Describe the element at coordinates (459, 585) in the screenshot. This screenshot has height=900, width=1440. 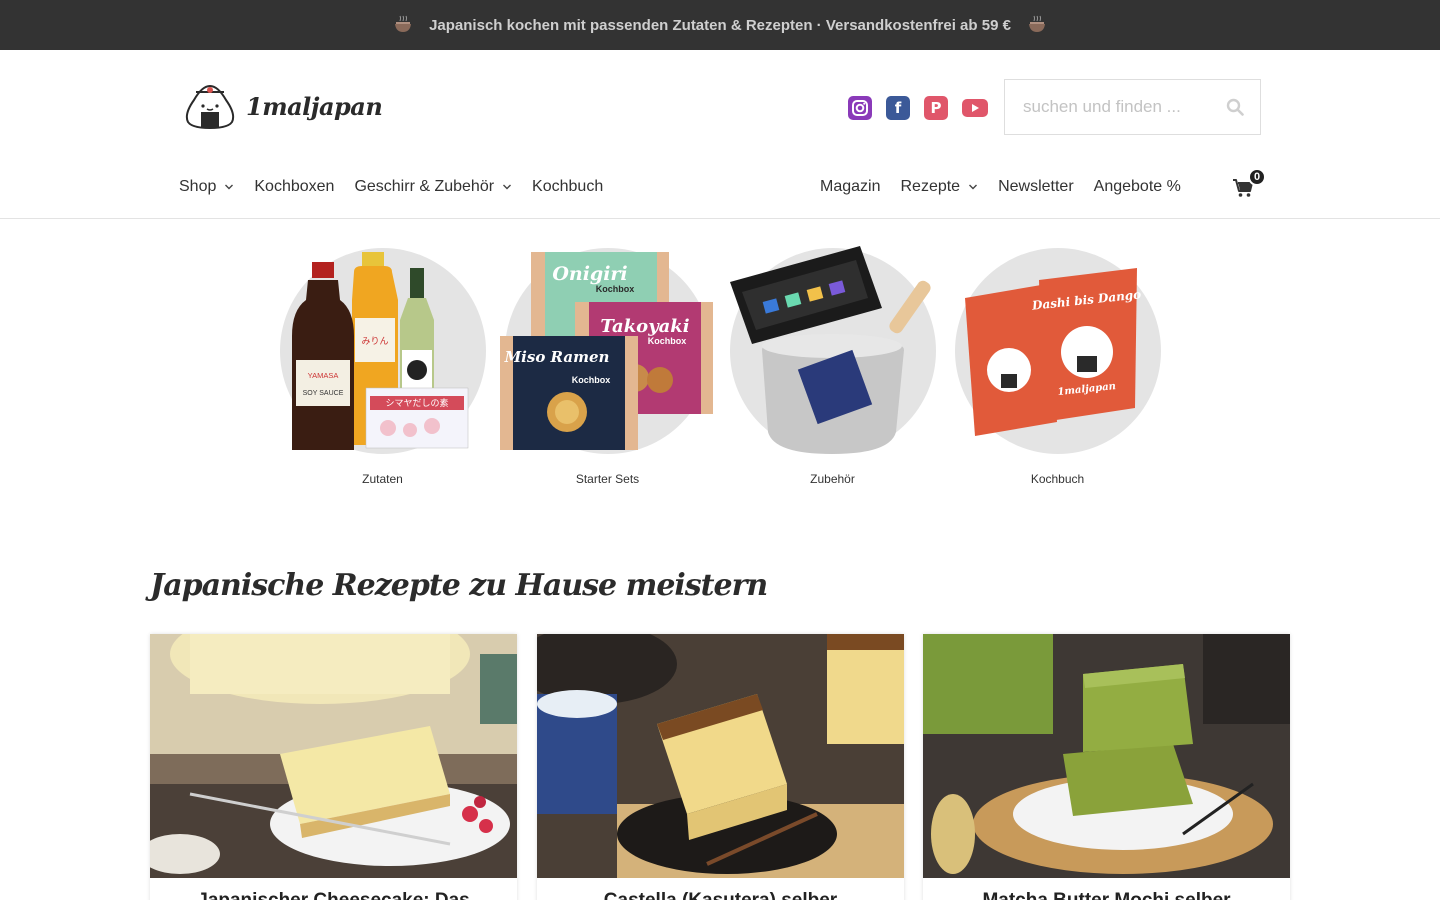
I see `recipes-section-title: Japanische Rezepte zu Hause meistern` at that location.